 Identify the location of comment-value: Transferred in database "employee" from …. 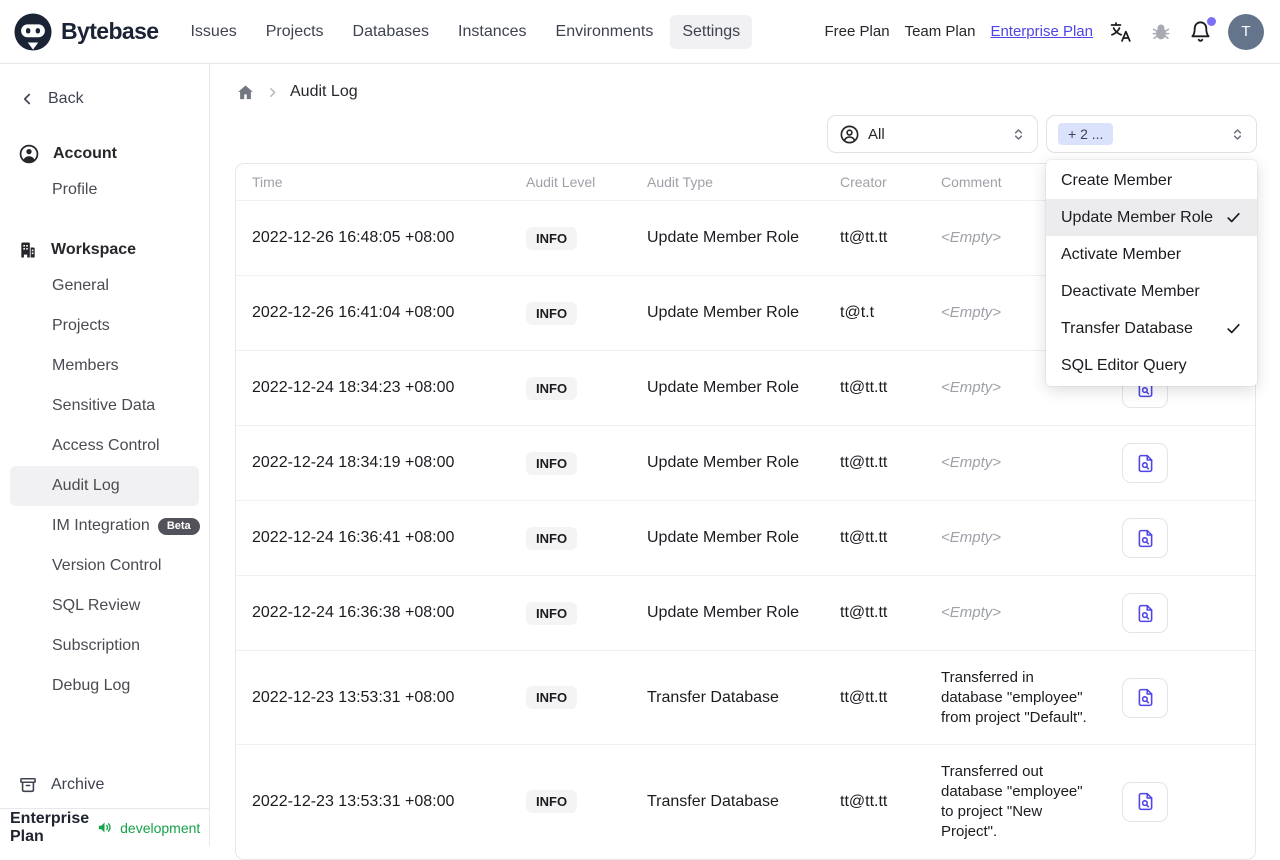
(1014, 697).